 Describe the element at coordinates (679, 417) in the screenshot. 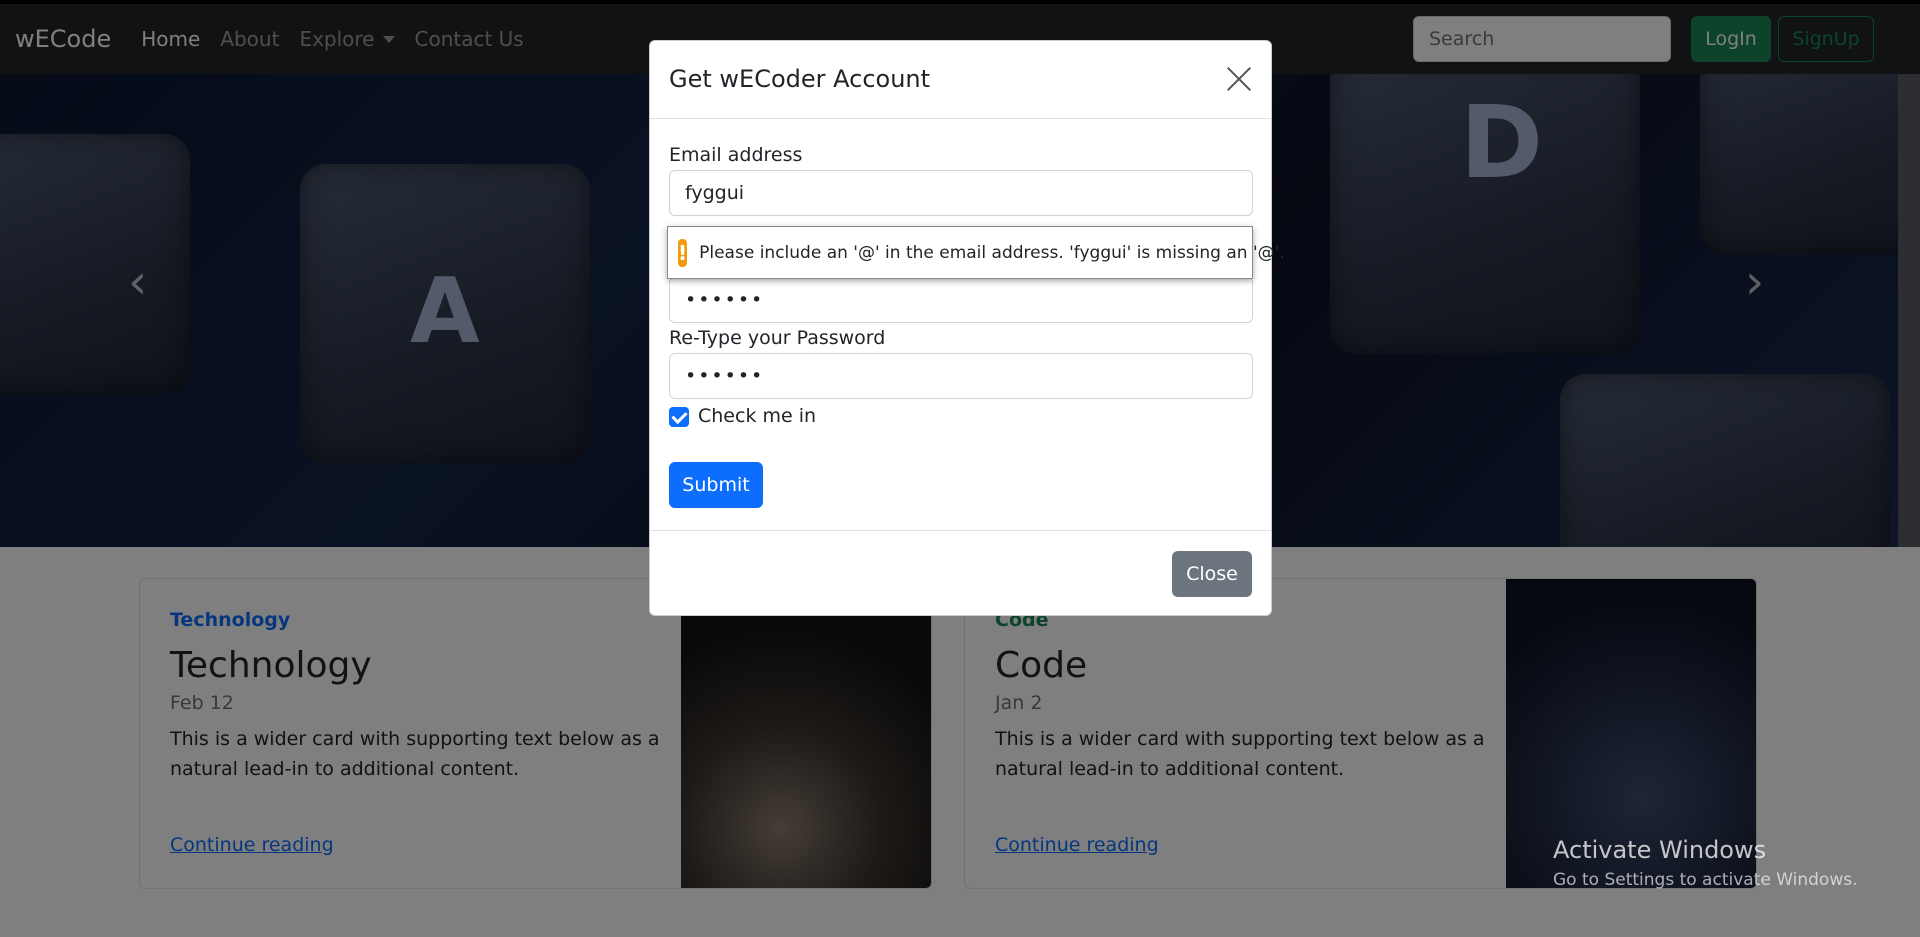

I see `check-me-in-checkbox` at that location.